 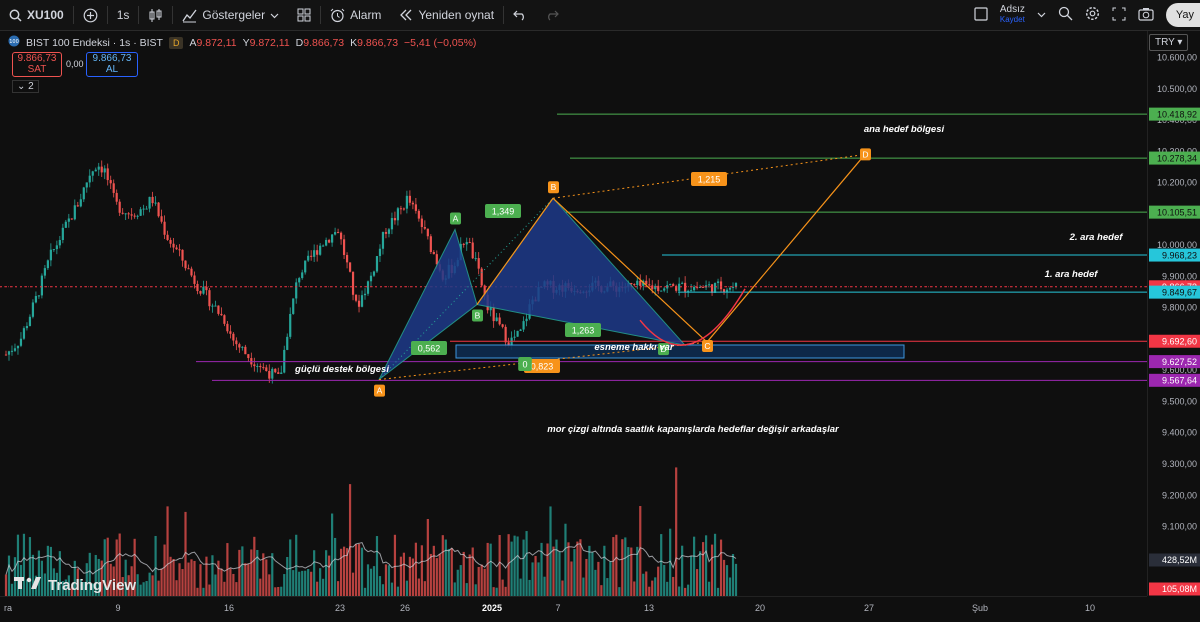 I want to click on fullscreen-icon, so click(x=1119, y=15).